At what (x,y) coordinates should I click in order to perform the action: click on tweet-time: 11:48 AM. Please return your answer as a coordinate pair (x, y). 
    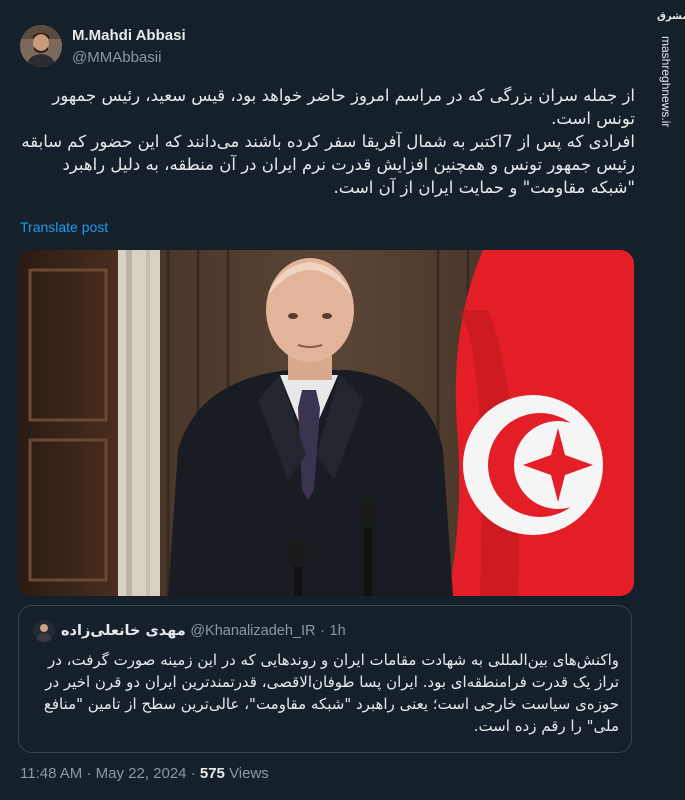
    Looking at the image, I should click on (51, 773).